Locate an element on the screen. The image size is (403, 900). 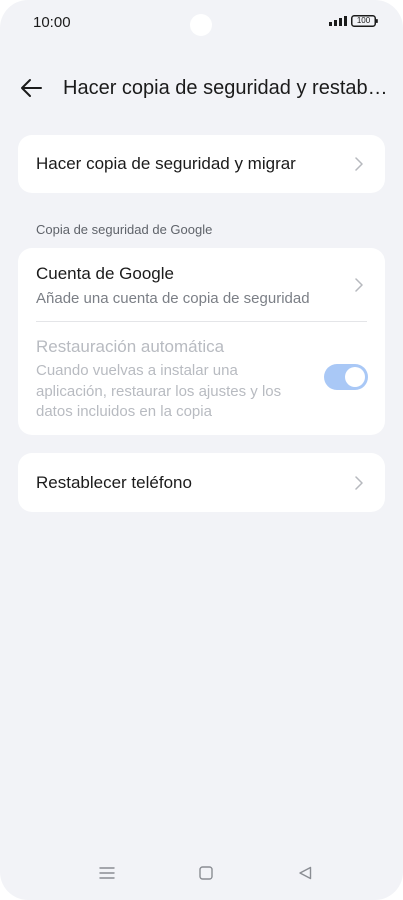
page-title: Hacer copia de seguridad y restablecer is located at coordinates (227, 88).